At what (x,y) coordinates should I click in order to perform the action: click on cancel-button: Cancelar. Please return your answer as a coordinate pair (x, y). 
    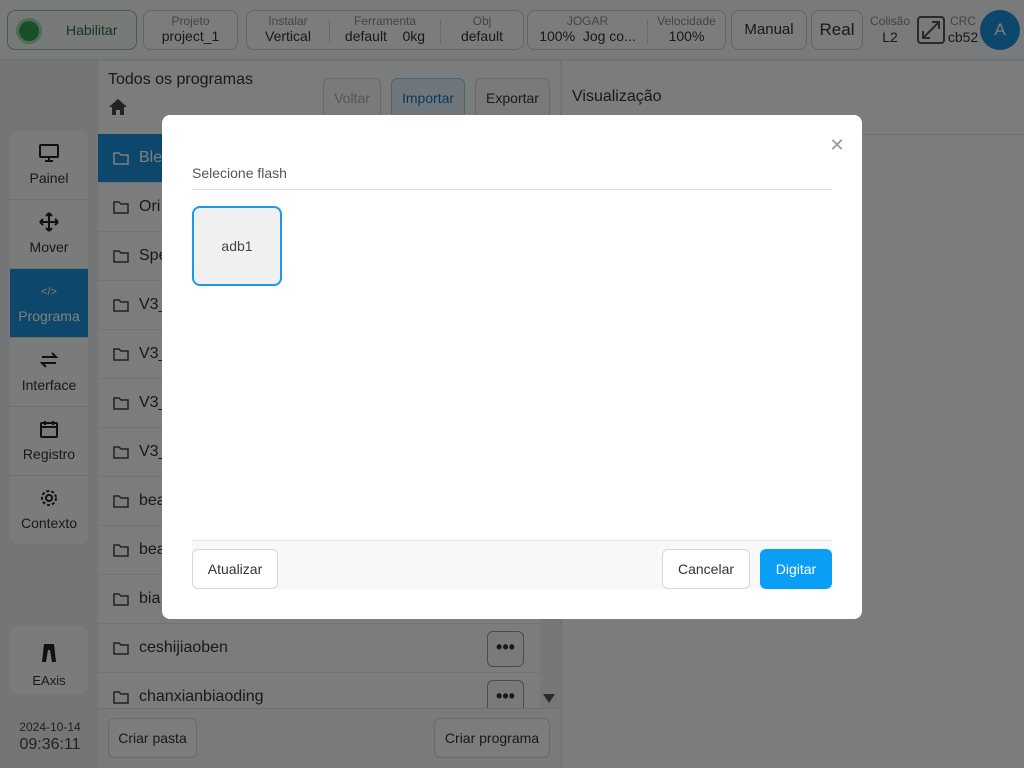
    Looking at the image, I should click on (706, 569).